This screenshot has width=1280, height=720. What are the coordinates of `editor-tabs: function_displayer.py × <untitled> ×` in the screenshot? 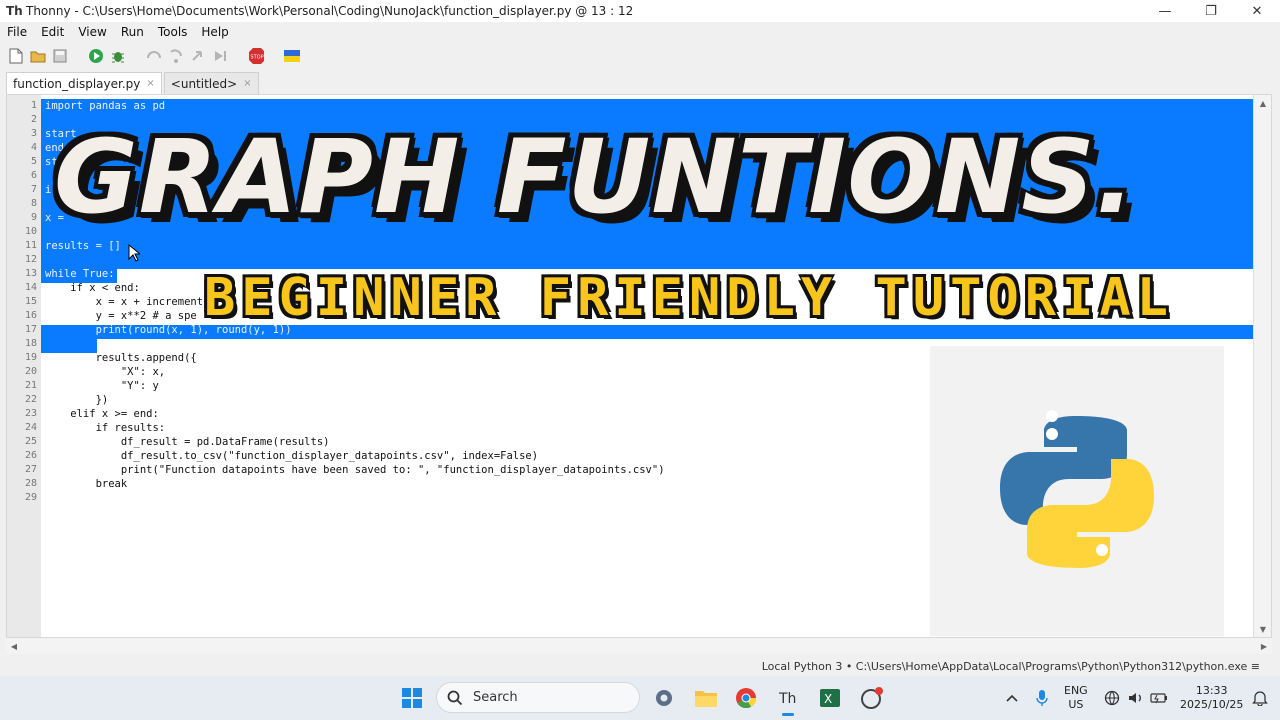 It's located at (640, 83).